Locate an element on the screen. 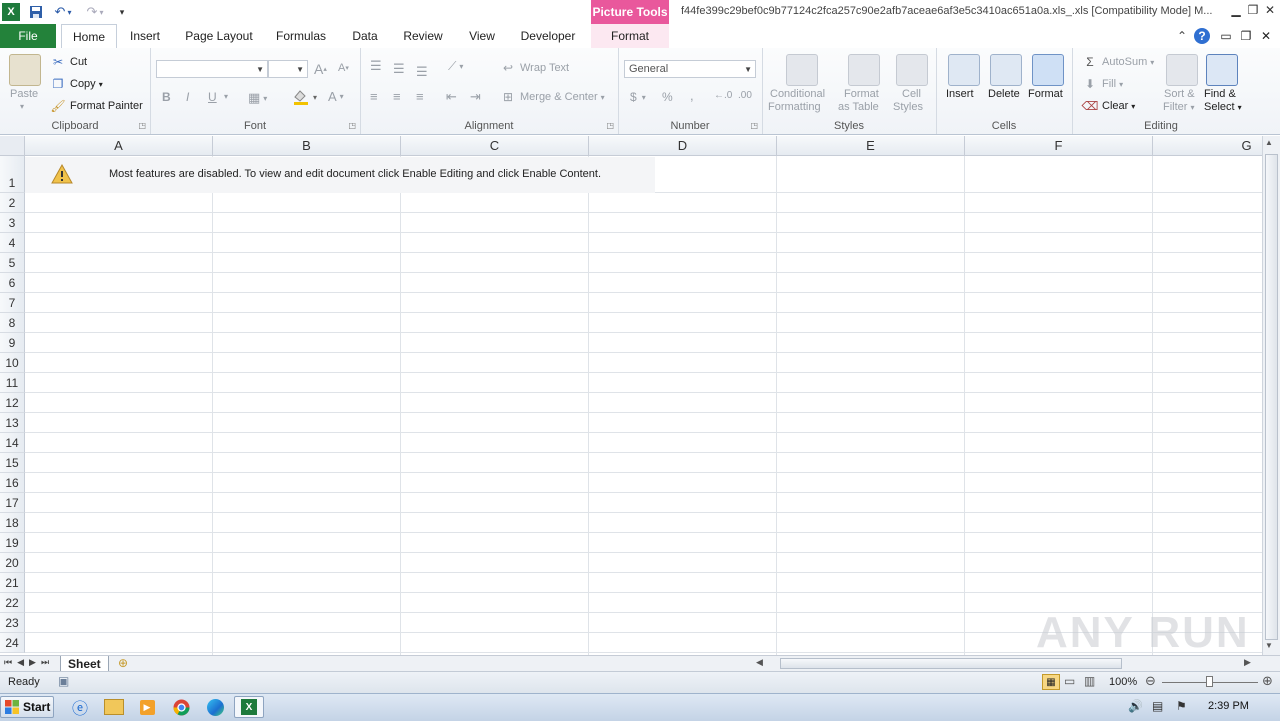 This screenshot has width=1280, height=721. orientation-icon: ⟋ ▾ is located at coordinates (455, 66).